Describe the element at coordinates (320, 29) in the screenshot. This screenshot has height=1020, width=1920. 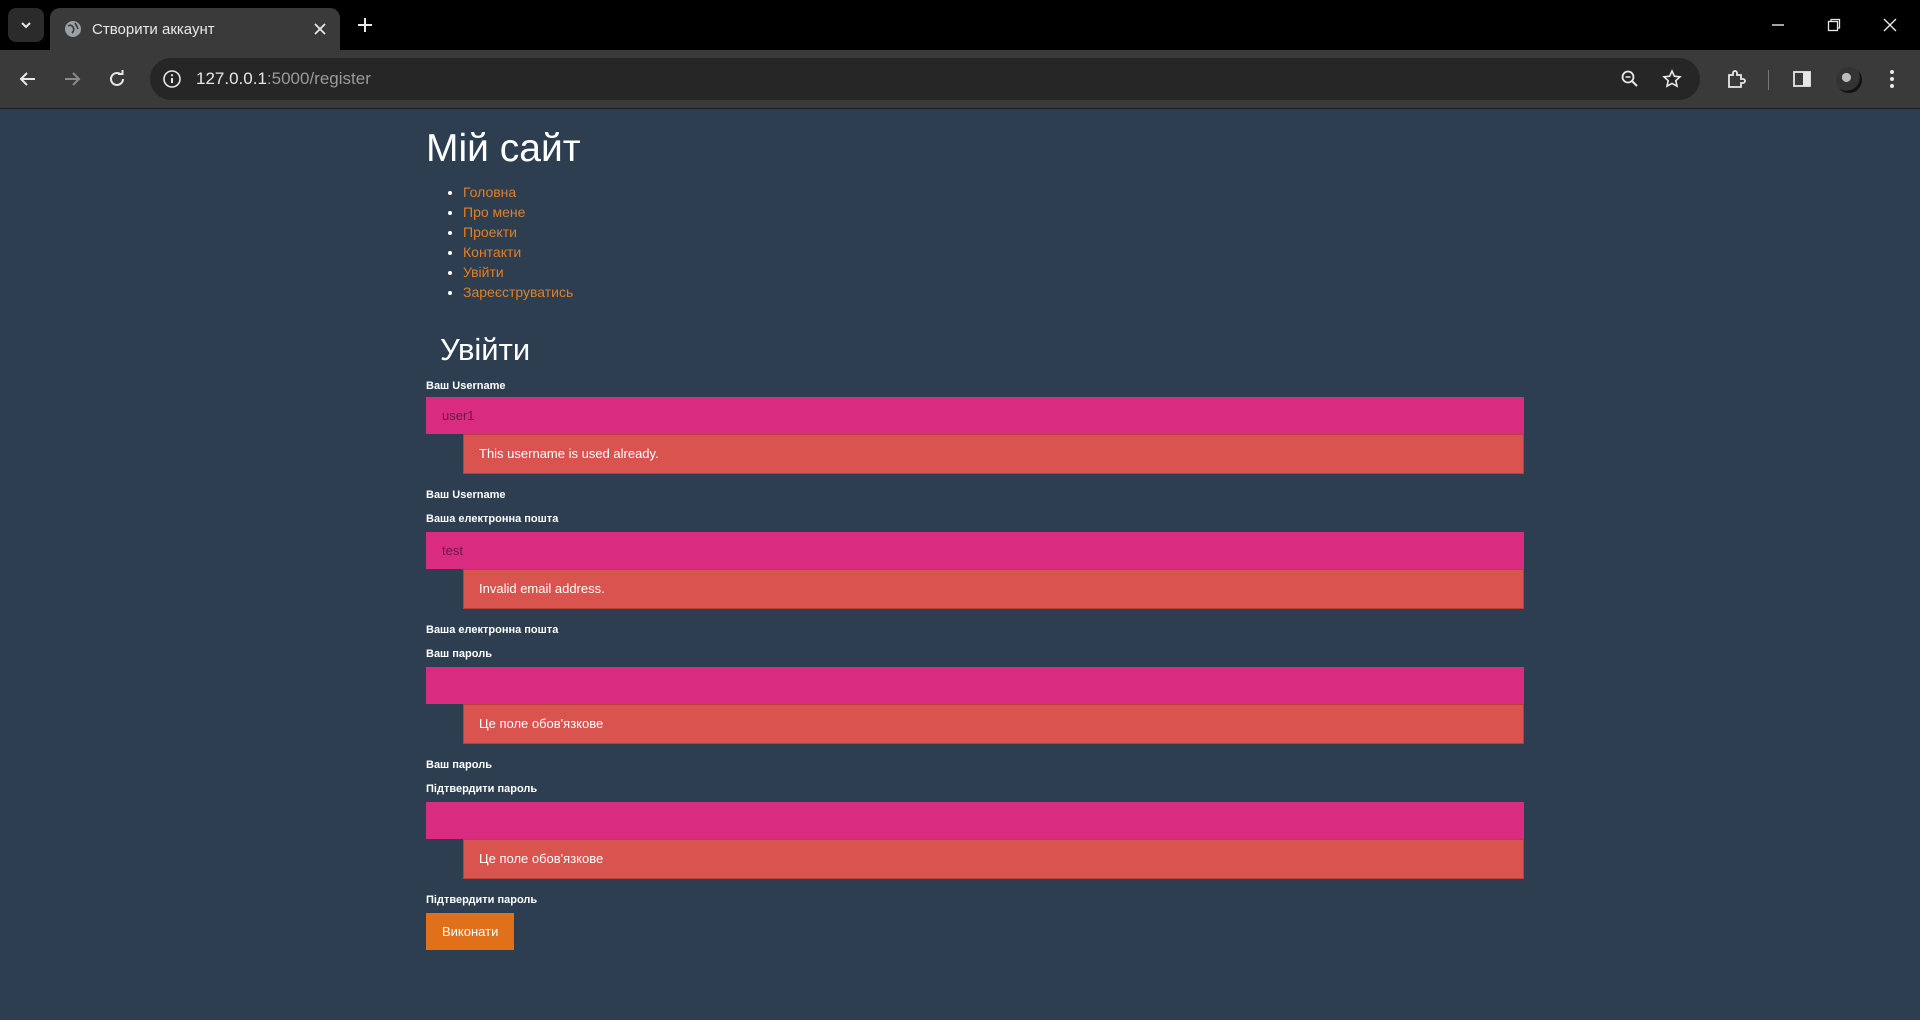
I see `close-tab-icon` at that location.